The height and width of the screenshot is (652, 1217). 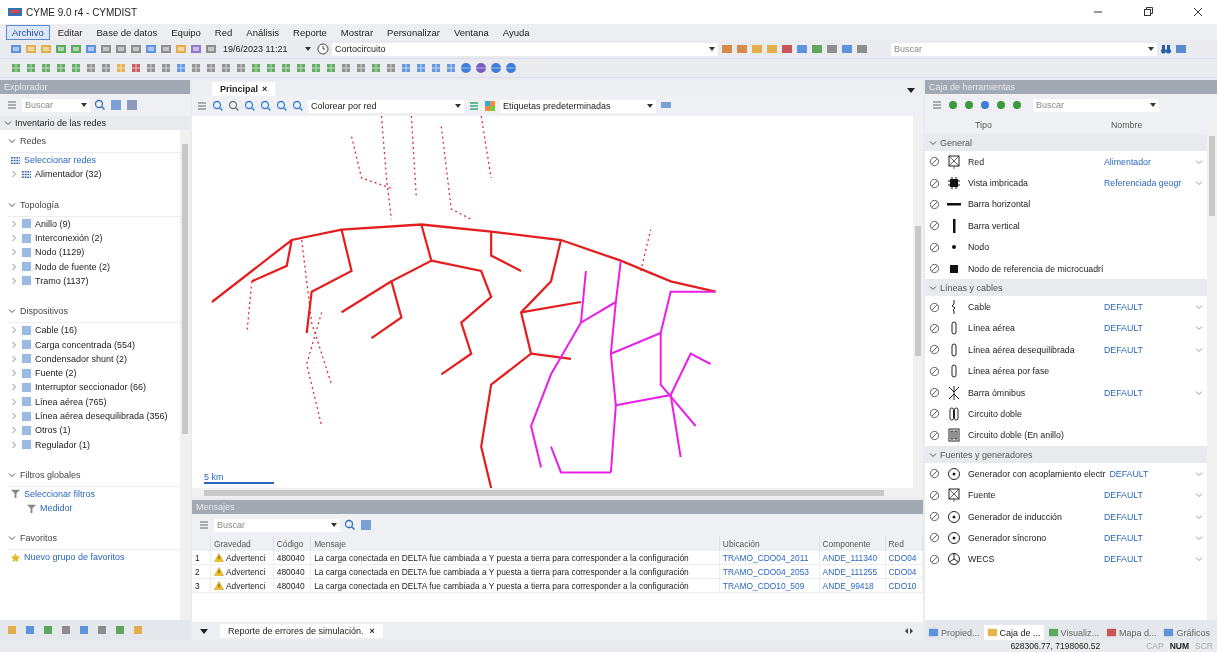 I want to click on section-header: Inventario de las redes, so click(x=95, y=123).